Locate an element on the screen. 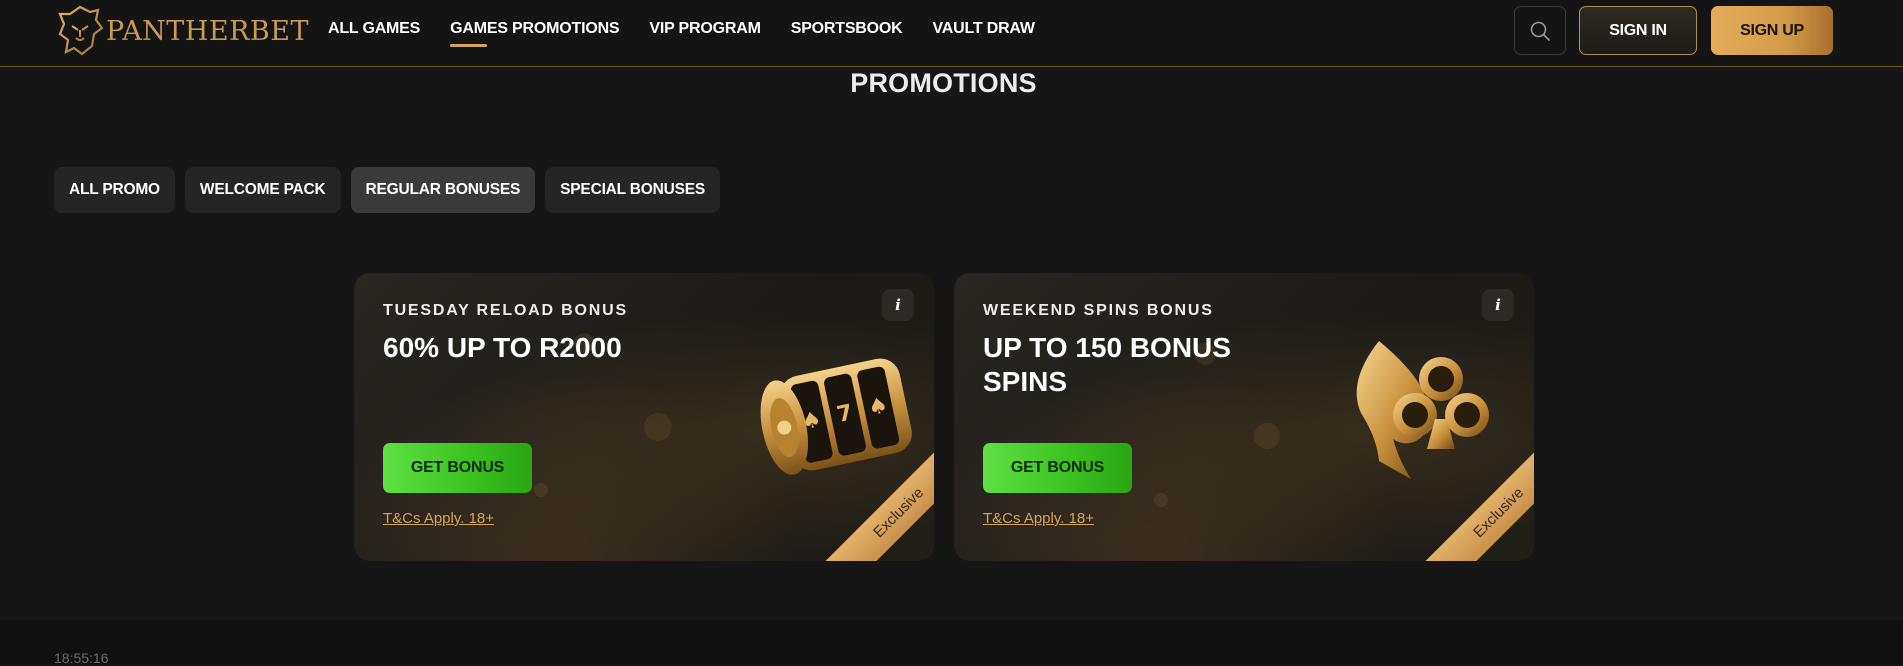  nav-item-vault-draw: VAULT DRAW is located at coordinates (984, 29).